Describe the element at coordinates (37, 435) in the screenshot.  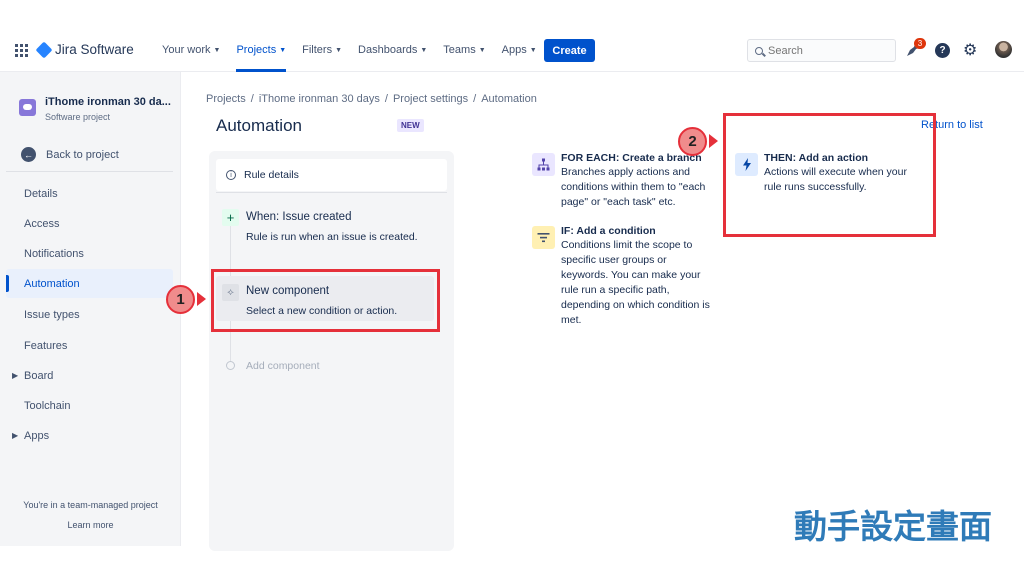
I see `sidebar-item-label: Apps` at that location.